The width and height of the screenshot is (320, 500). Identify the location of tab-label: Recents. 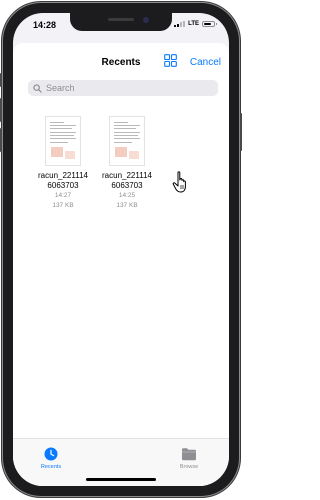
(51, 467).